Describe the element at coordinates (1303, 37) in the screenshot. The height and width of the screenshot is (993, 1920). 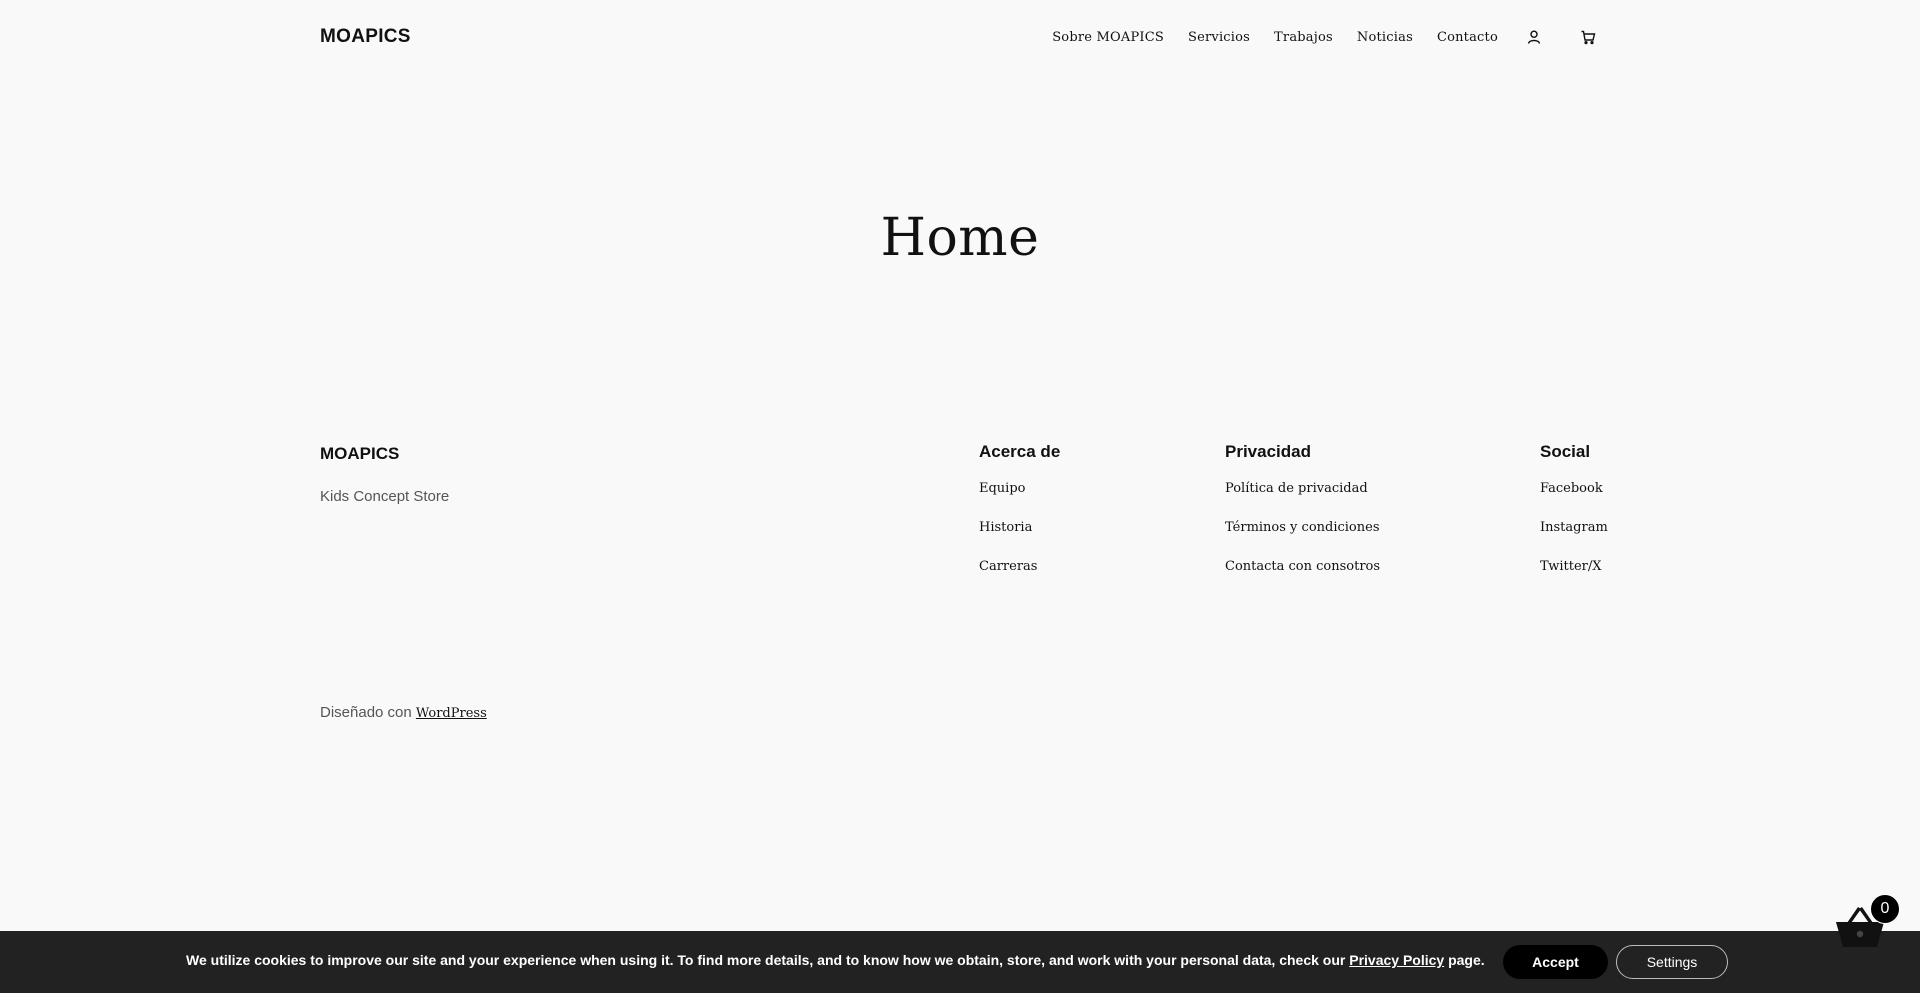
I see `nav-trabajos: Trabajos` at that location.